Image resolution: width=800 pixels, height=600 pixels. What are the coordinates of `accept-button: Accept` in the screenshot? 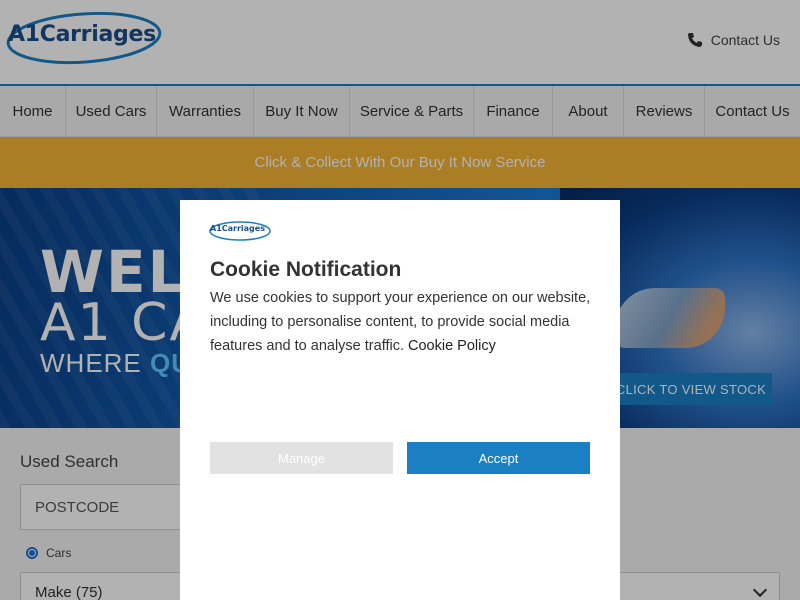 It's located at (498, 458).